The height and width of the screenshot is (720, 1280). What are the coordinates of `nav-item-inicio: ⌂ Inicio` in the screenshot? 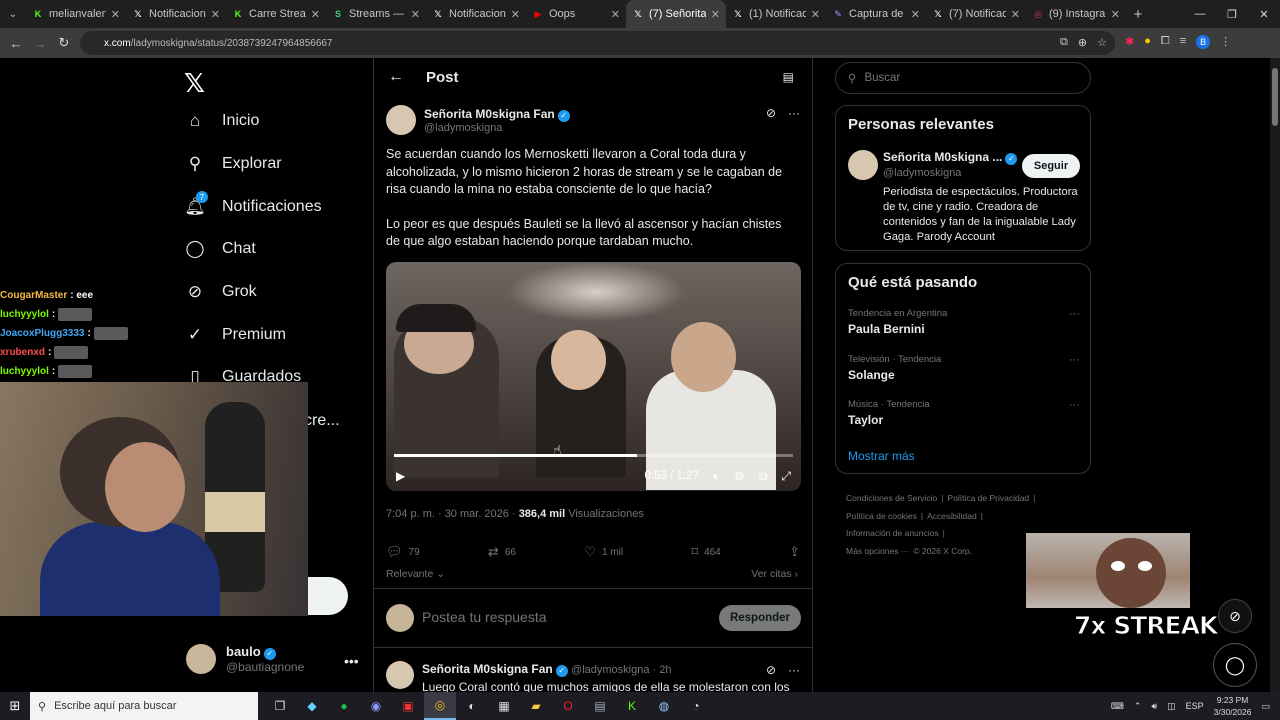 It's located at (253, 121).